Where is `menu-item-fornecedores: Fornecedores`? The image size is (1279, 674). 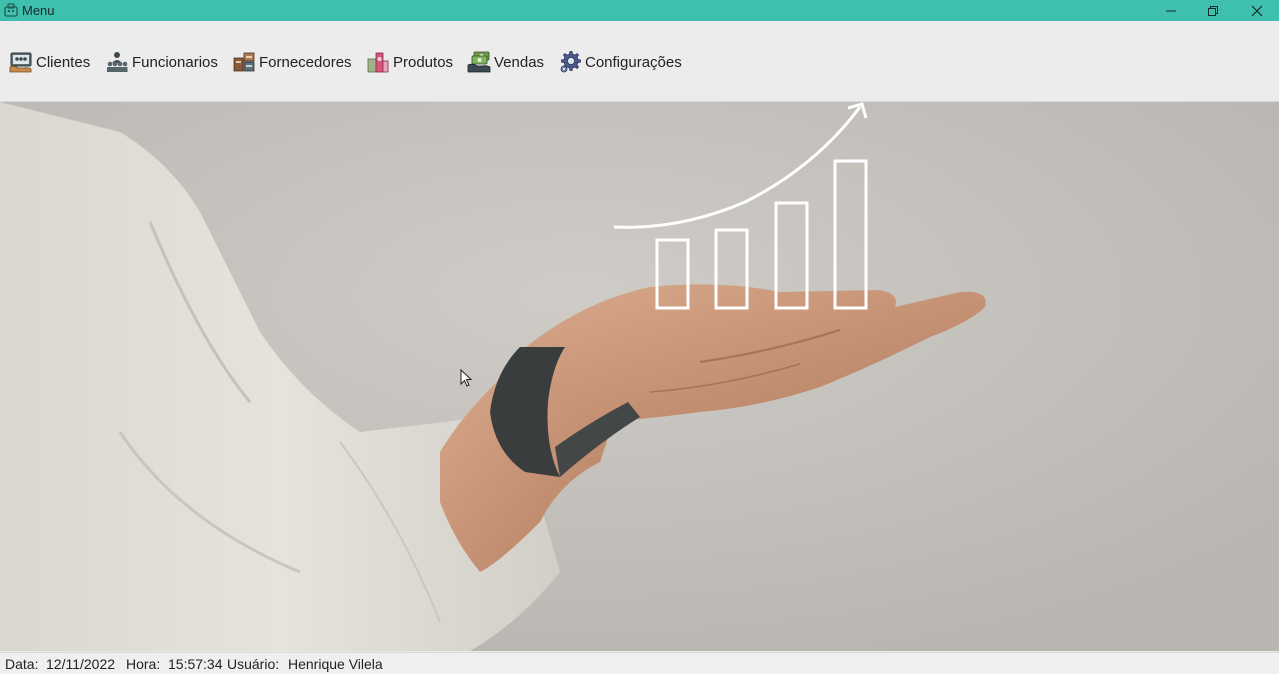
menu-item-fornecedores: Fornecedores is located at coordinates (292, 62).